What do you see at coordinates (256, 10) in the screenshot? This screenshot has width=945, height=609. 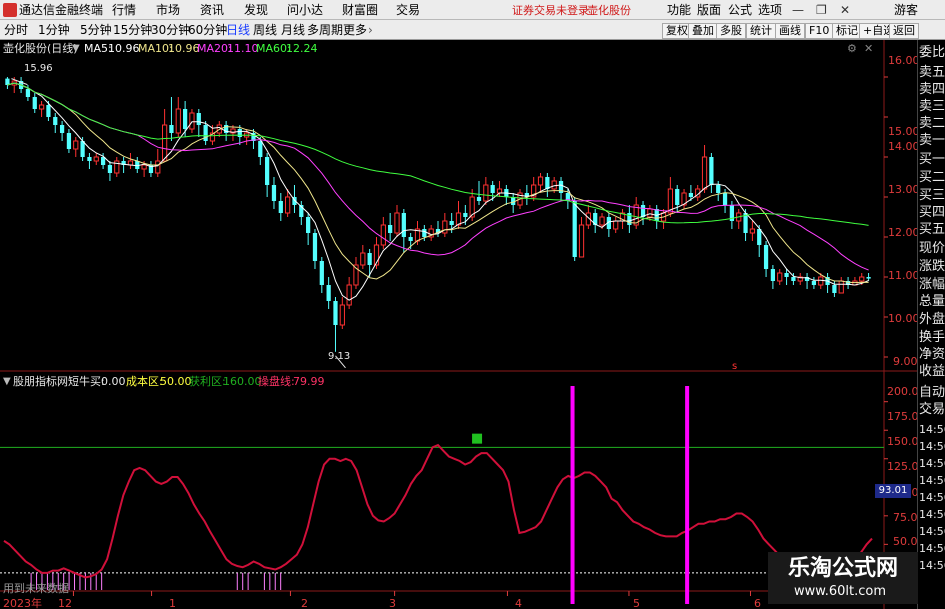 I see `menu-item-faxian: 发现` at bounding box center [256, 10].